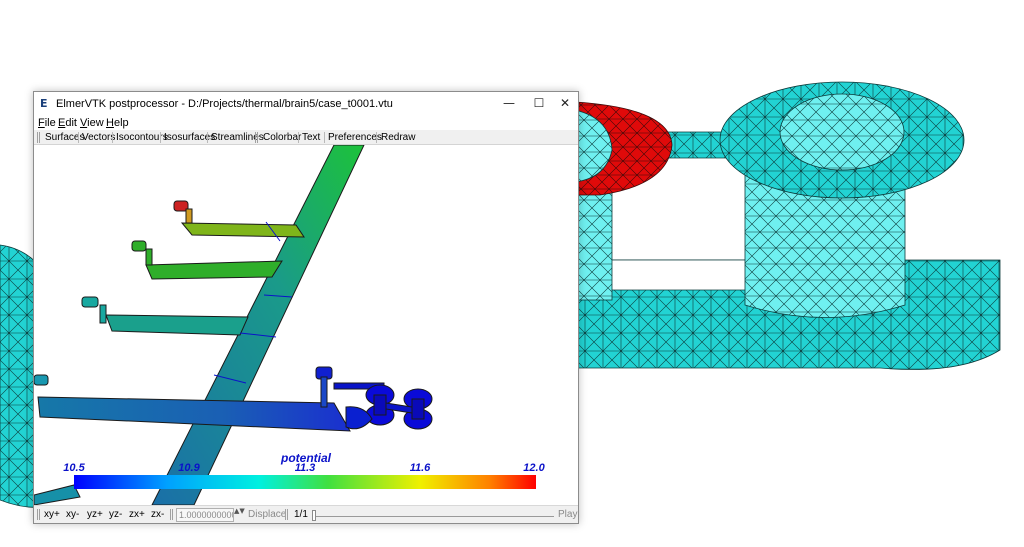 The width and height of the screenshot is (1024, 547). Describe the element at coordinates (239, 515) in the screenshot. I see `displace-scale-spinner: ▲▼` at that location.